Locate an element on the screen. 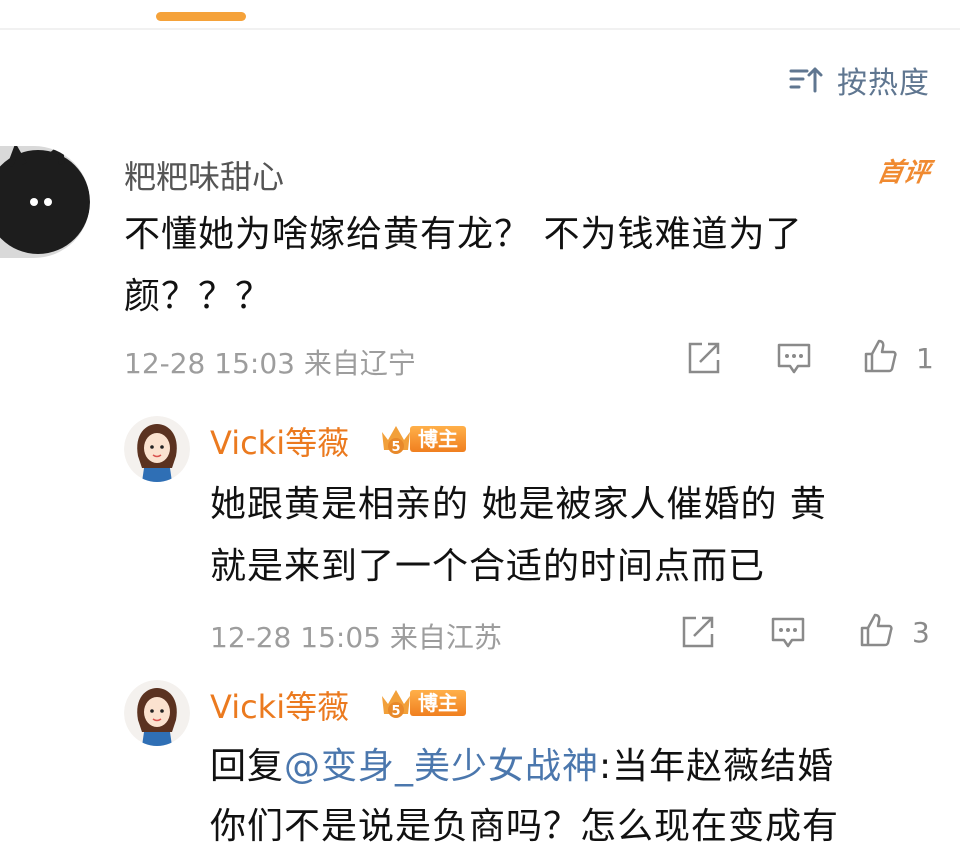  reply-text-line-1: 回复@变身_美少女战神:当年赵薇结婚 is located at coordinates (522, 767).